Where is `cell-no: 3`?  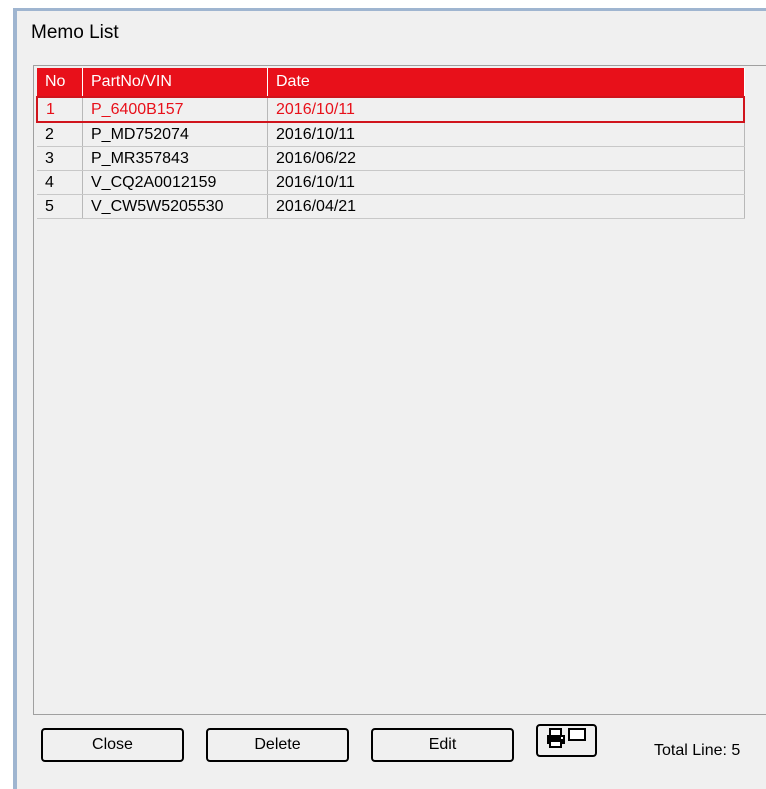 cell-no: 3 is located at coordinates (60, 158).